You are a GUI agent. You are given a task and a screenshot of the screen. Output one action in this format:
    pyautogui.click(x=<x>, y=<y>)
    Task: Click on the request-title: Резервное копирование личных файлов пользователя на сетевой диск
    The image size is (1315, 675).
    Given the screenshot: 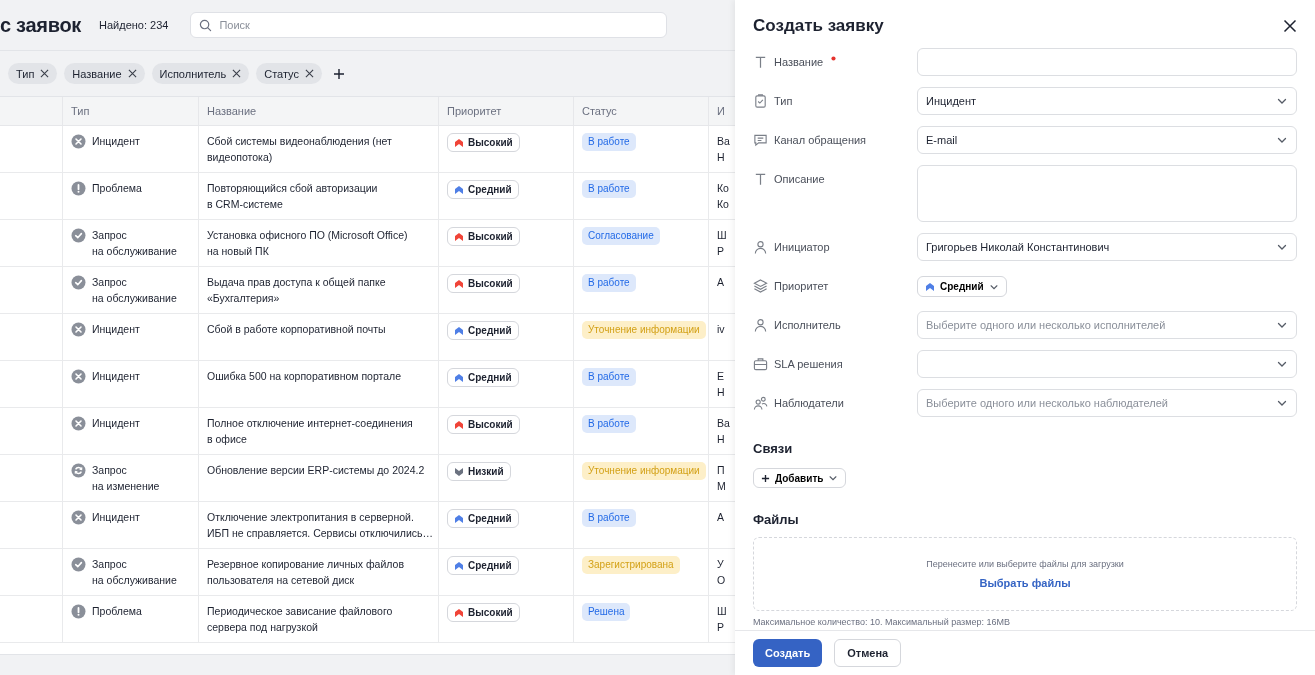 What is the action you would take?
    pyautogui.click(x=305, y=572)
    